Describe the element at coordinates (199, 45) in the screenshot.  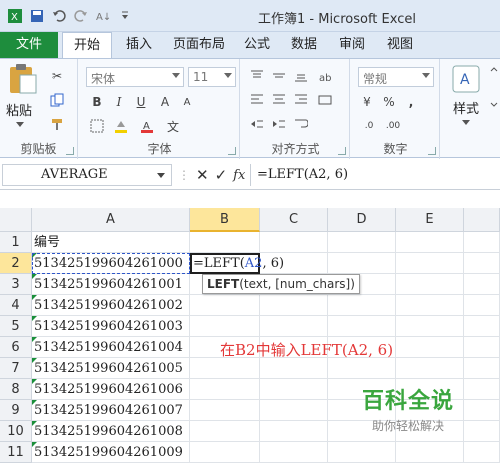
I see `tab-page-layout: 页面布局` at that location.